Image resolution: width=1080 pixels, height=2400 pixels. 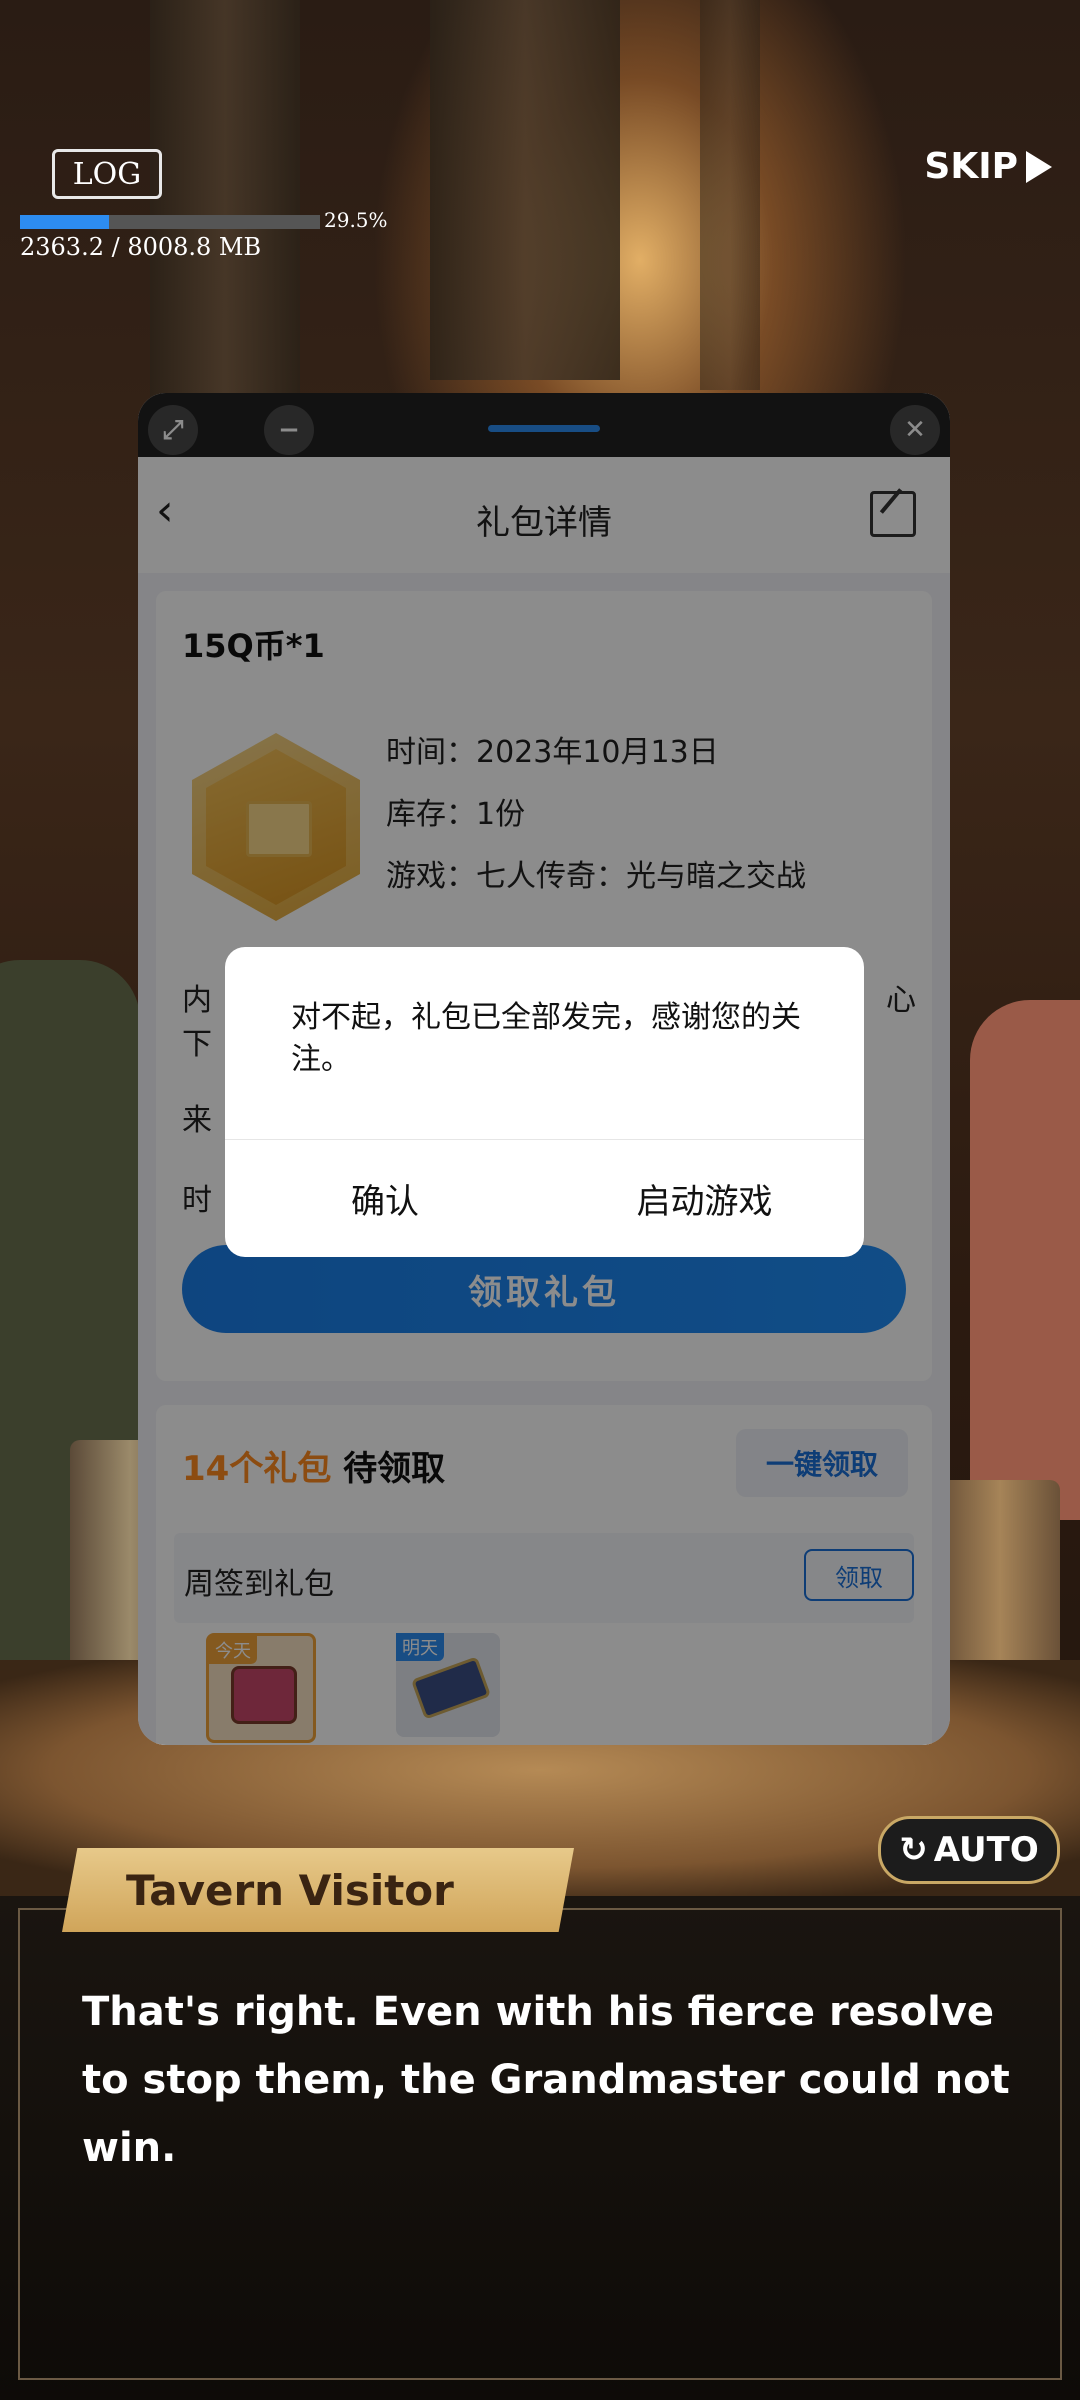 What do you see at coordinates (704, 1198) in the screenshot?
I see `launch-game-button: 启动游戏` at bounding box center [704, 1198].